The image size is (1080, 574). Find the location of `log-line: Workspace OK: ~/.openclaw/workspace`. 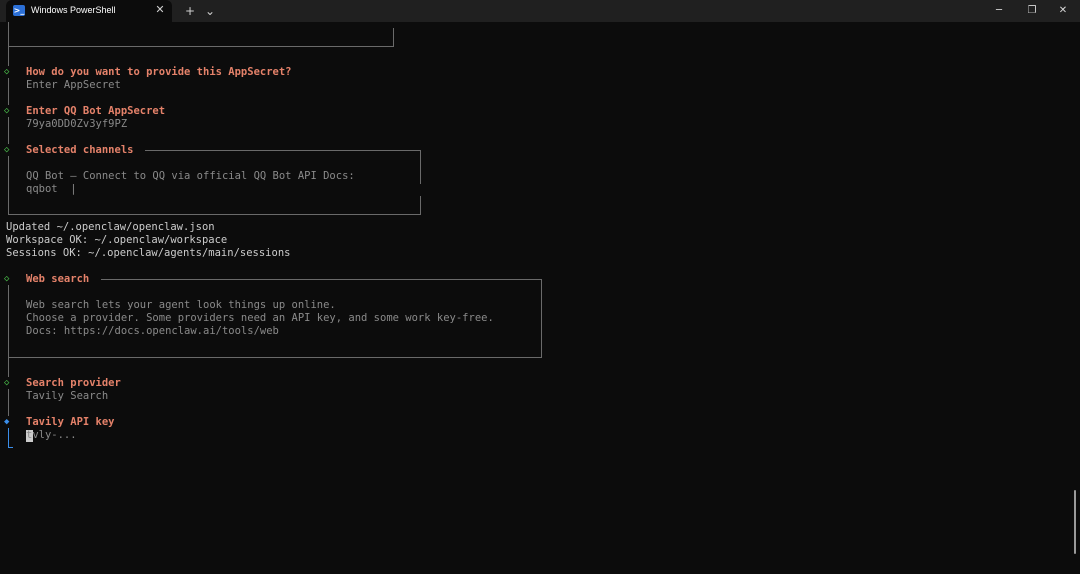

log-line: Workspace OK: ~/.openclaw/workspace is located at coordinates (117, 240).